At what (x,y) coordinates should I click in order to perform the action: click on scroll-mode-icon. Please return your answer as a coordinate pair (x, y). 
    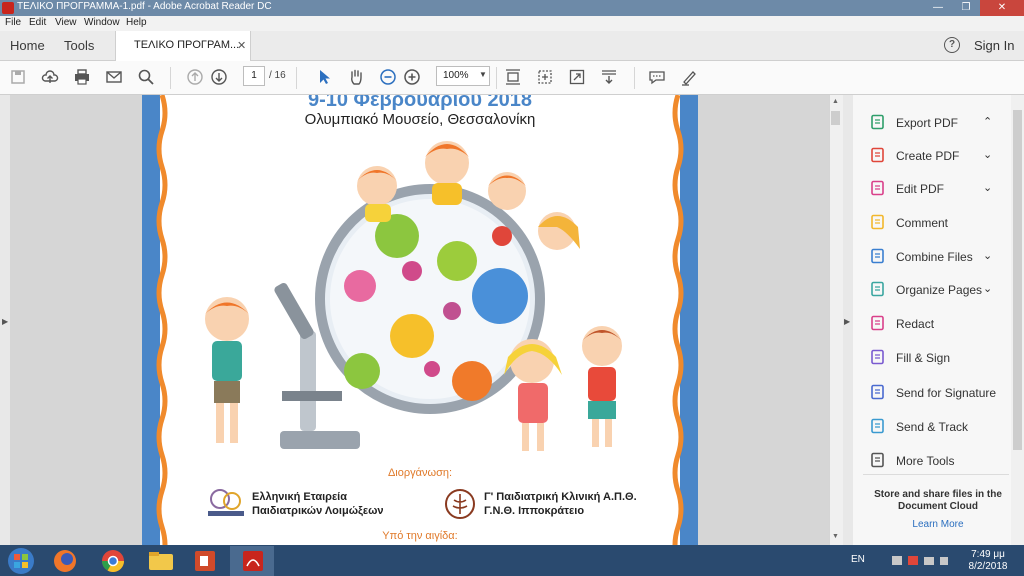
    Looking at the image, I should click on (609, 77).